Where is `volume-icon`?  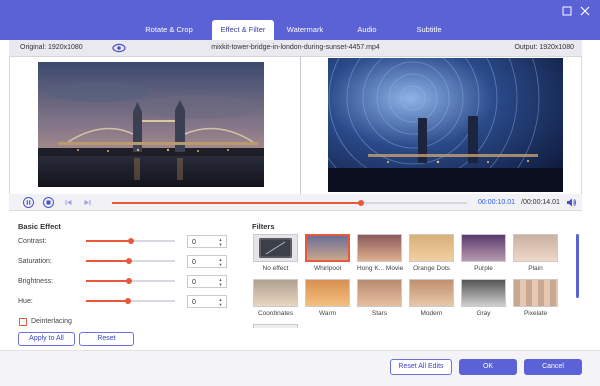 volume-icon is located at coordinates (571, 202).